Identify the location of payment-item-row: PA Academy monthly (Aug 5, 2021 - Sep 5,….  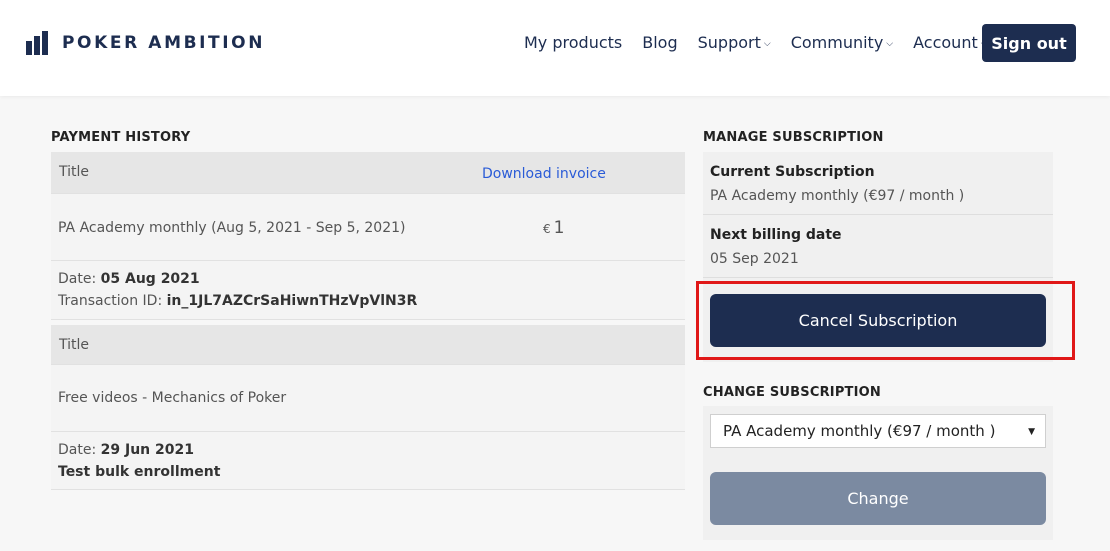
(368, 227).